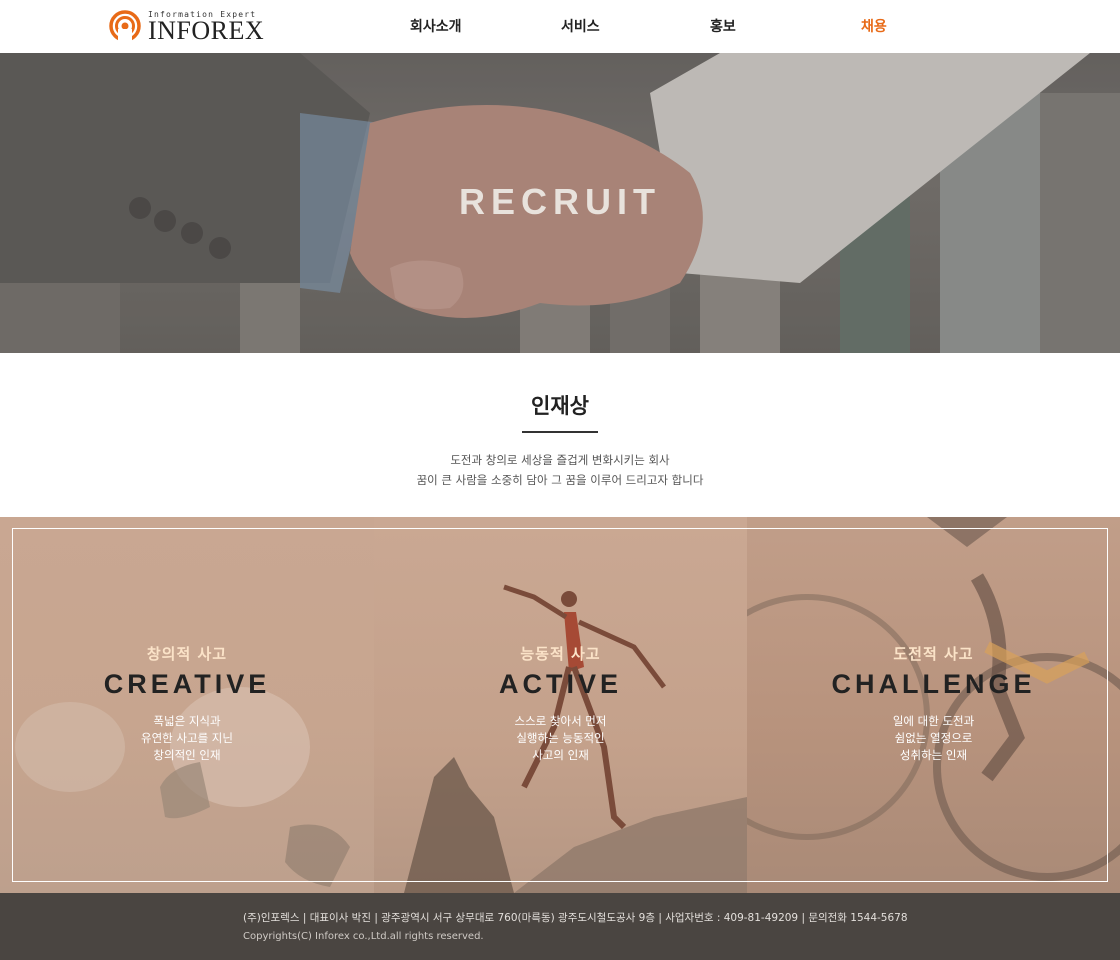 This screenshot has height=960, width=1120. What do you see at coordinates (560, 480) in the screenshot?
I see `intro-line-2: 꿈이 큰 사람을 소중히 담아 그 꿈을 이루어 드리고자 합니다` at bounding box center [560, 480].